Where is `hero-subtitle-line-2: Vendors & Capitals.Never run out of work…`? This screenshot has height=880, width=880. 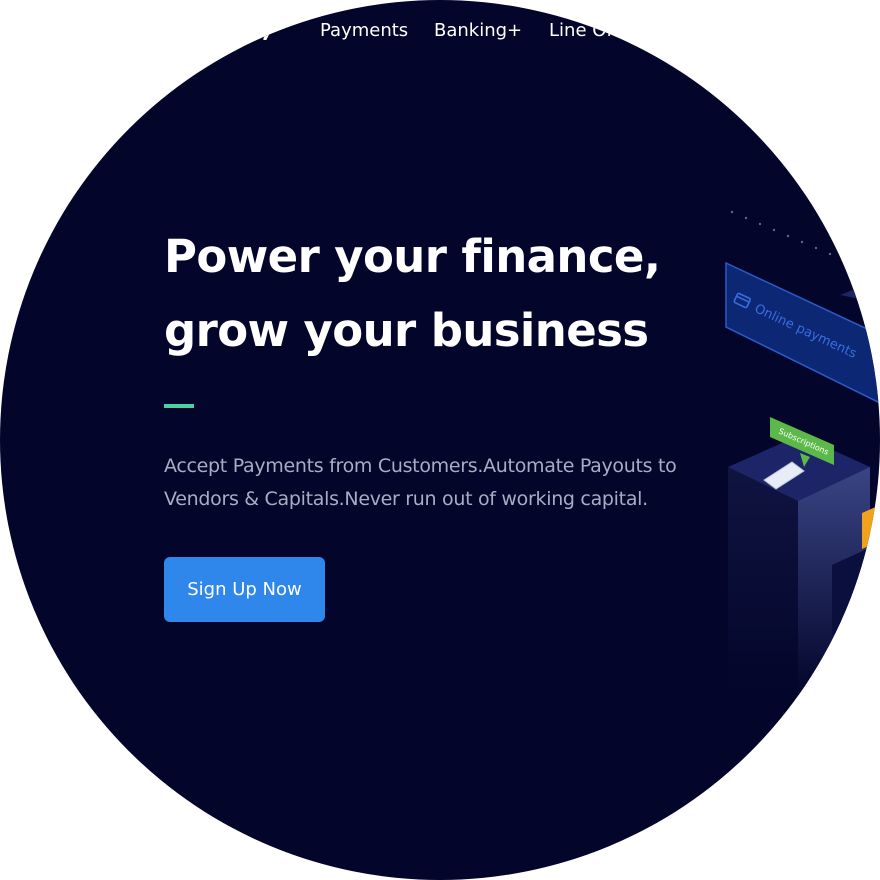 hero-subtitle-line-2: Vendors & Capitals.Never run out of work… is located at coordinates (406, 499).